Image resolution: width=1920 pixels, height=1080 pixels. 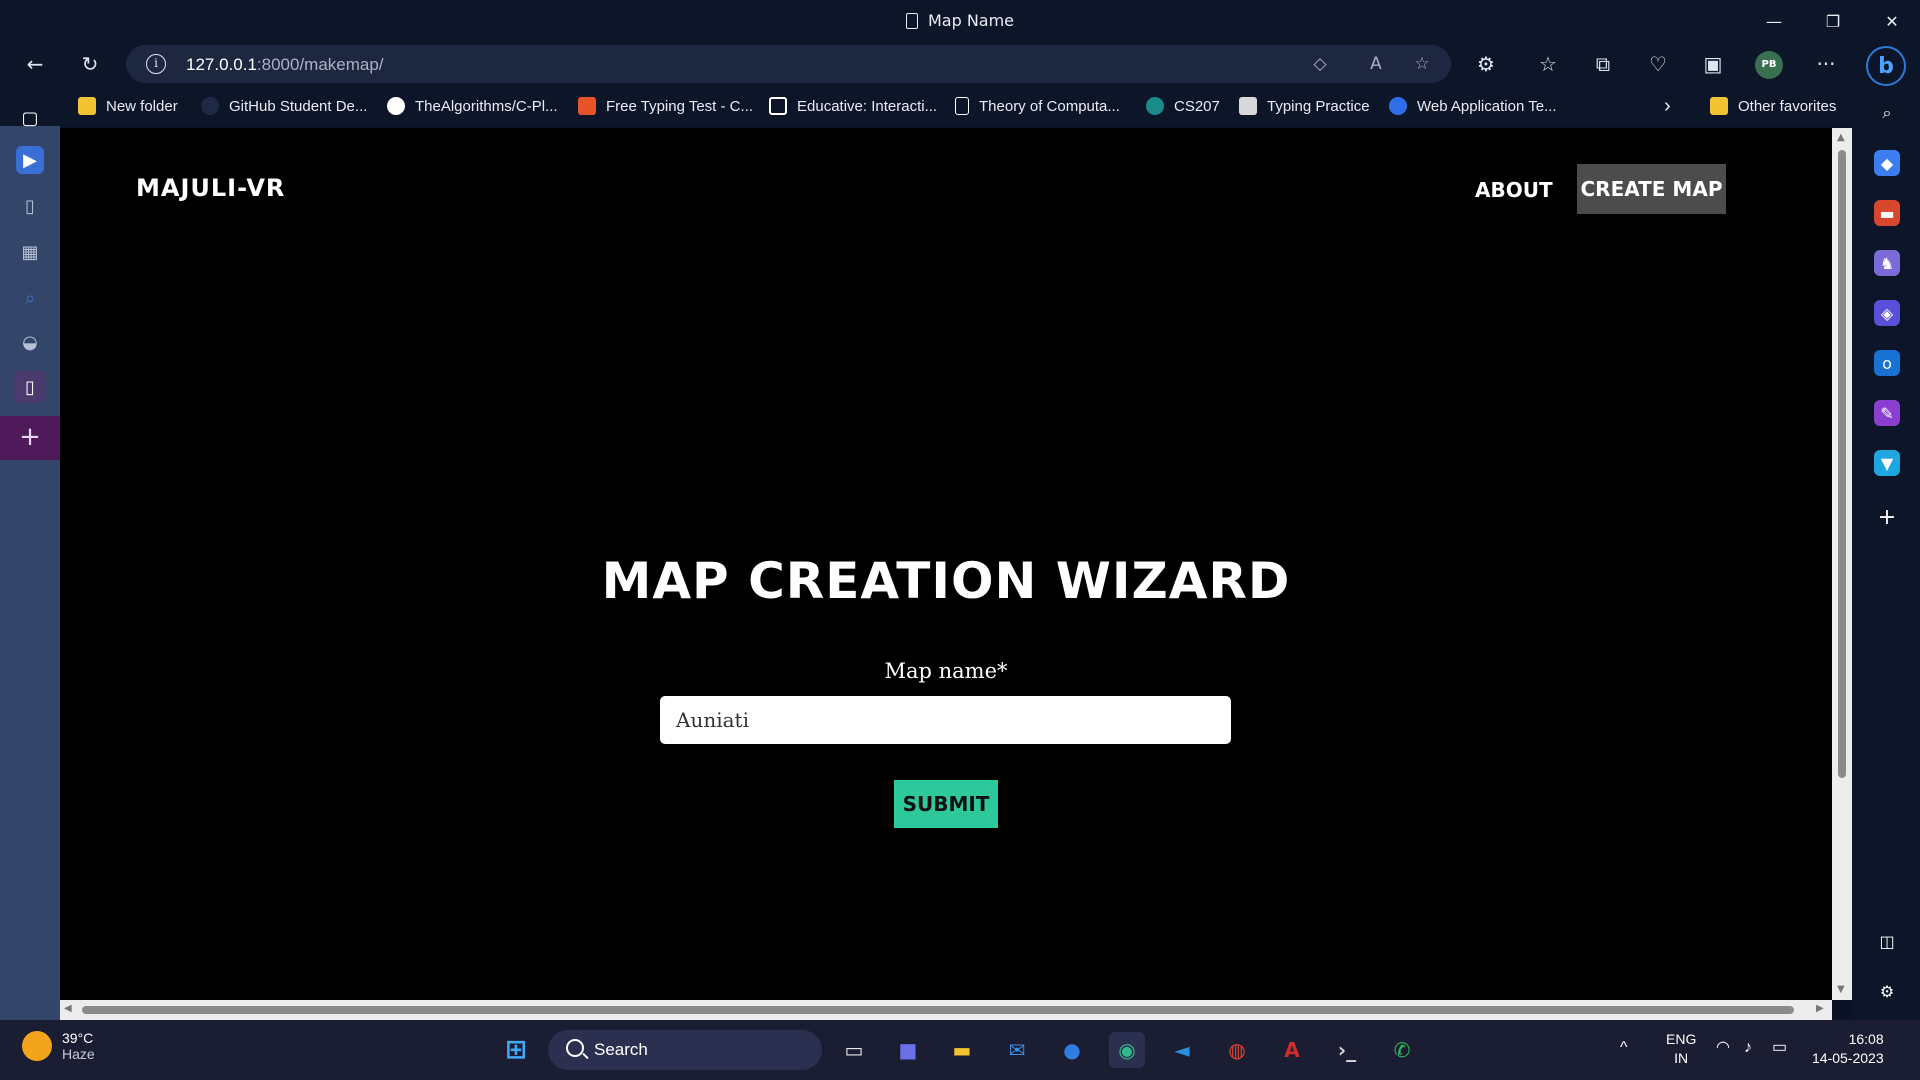 What do you see at coordinates (128, 106) in the screenshot?
I see `favorite-item: New folder` at bounding box center [128, 106].